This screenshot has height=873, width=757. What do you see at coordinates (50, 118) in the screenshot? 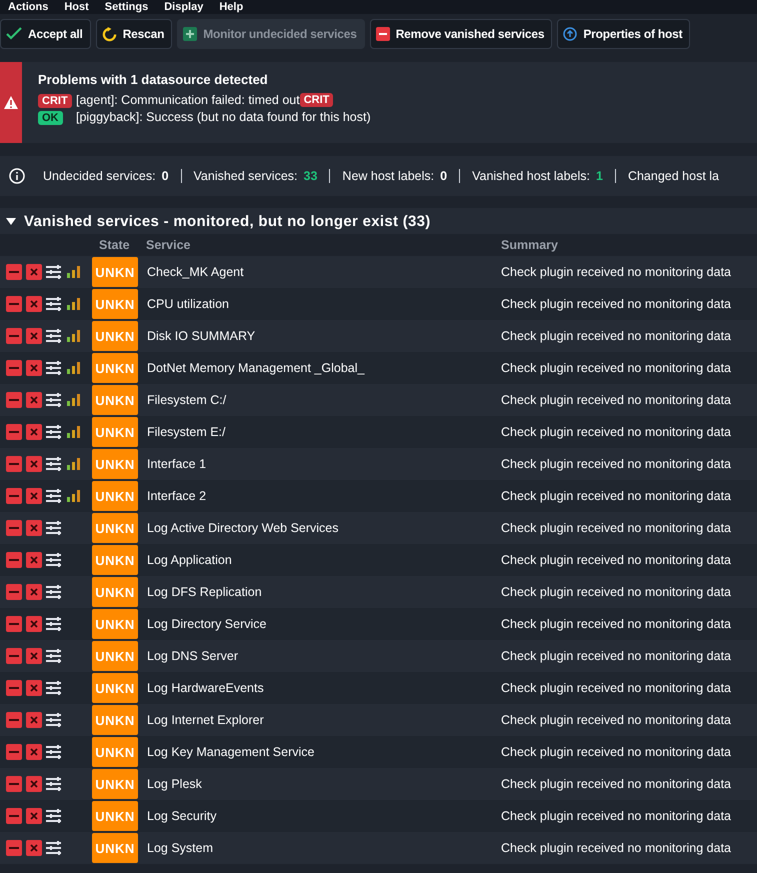
I see `state-badge: OK` at bounding box center [50, 118].